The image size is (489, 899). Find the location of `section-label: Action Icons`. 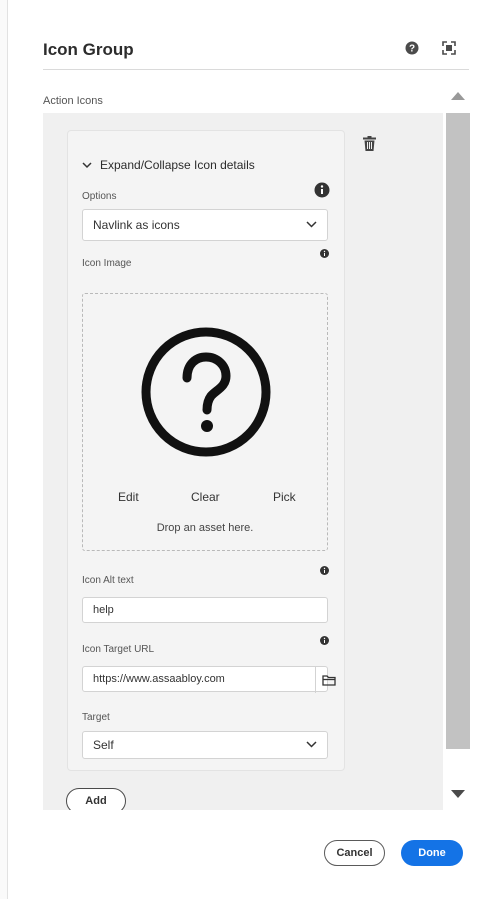

section-label: Action Icons is located at coordinates (73, 101).